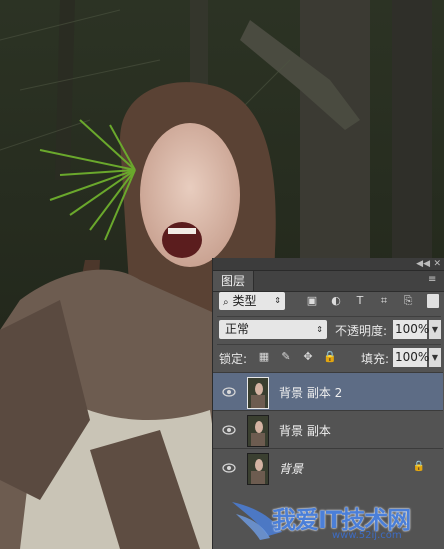 This screenshot has height=549, width=444. I want to click on panel-menu-icon: ≡, so click(434, 280).